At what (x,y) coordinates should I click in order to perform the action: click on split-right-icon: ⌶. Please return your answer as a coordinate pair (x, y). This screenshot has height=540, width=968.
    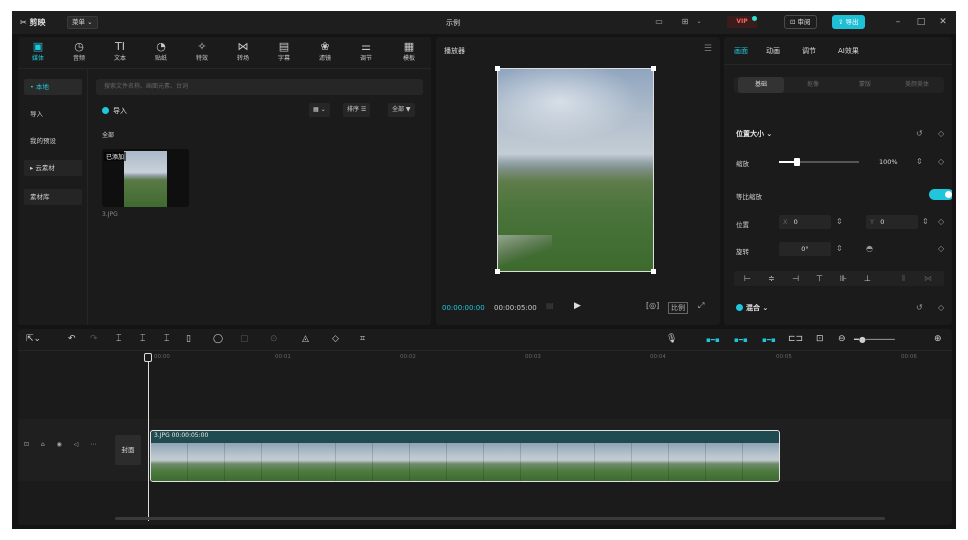
    Looking at the image, I should click on (166, 339).